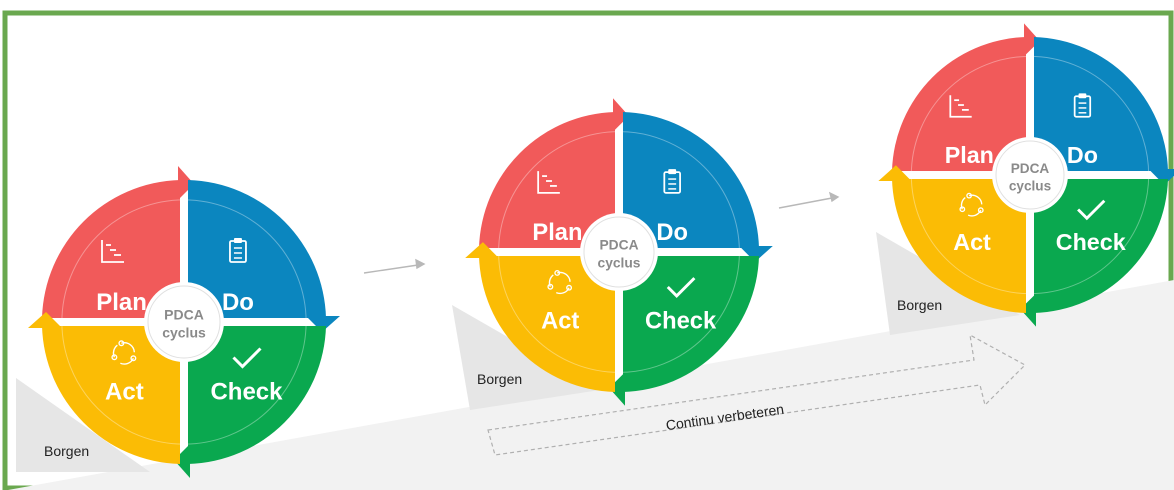 This screenshot has height=490, width=1174. What do you see at coordinates (66, 451) in the screenshot?
I see `borgen-label-1: Borgen` at bounding box center [66, 451].